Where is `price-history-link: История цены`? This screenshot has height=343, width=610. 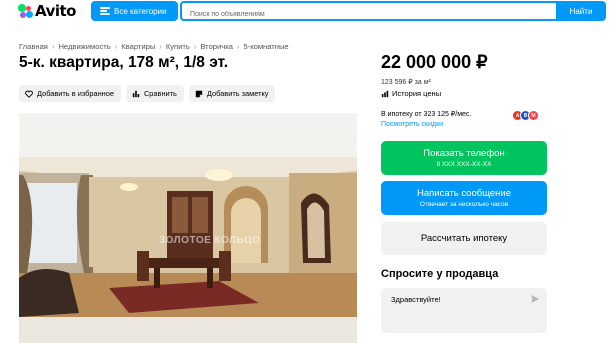 price-history-link: История цены is located at coordinates (411, 93).